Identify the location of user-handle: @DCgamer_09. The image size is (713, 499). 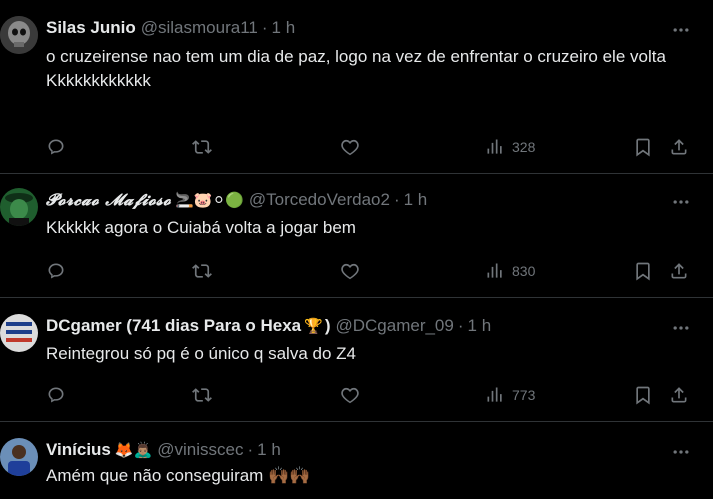
(394, 326).